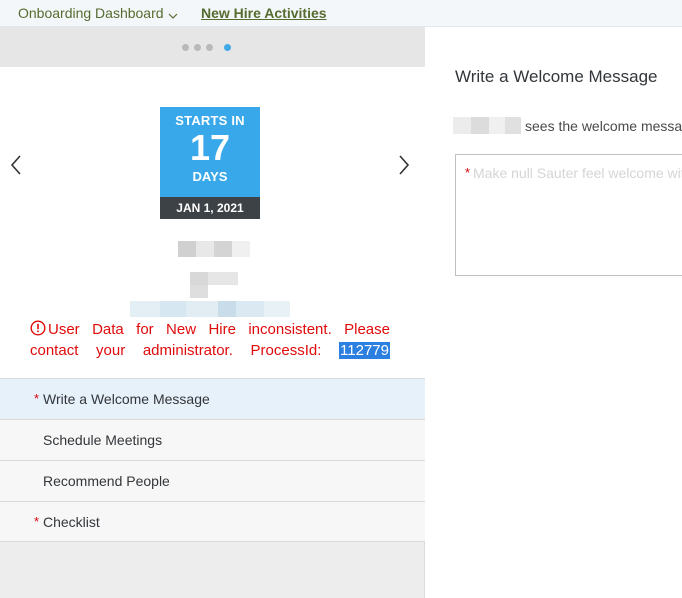  I want to click on chevron-right-icon, so click(404, 165).